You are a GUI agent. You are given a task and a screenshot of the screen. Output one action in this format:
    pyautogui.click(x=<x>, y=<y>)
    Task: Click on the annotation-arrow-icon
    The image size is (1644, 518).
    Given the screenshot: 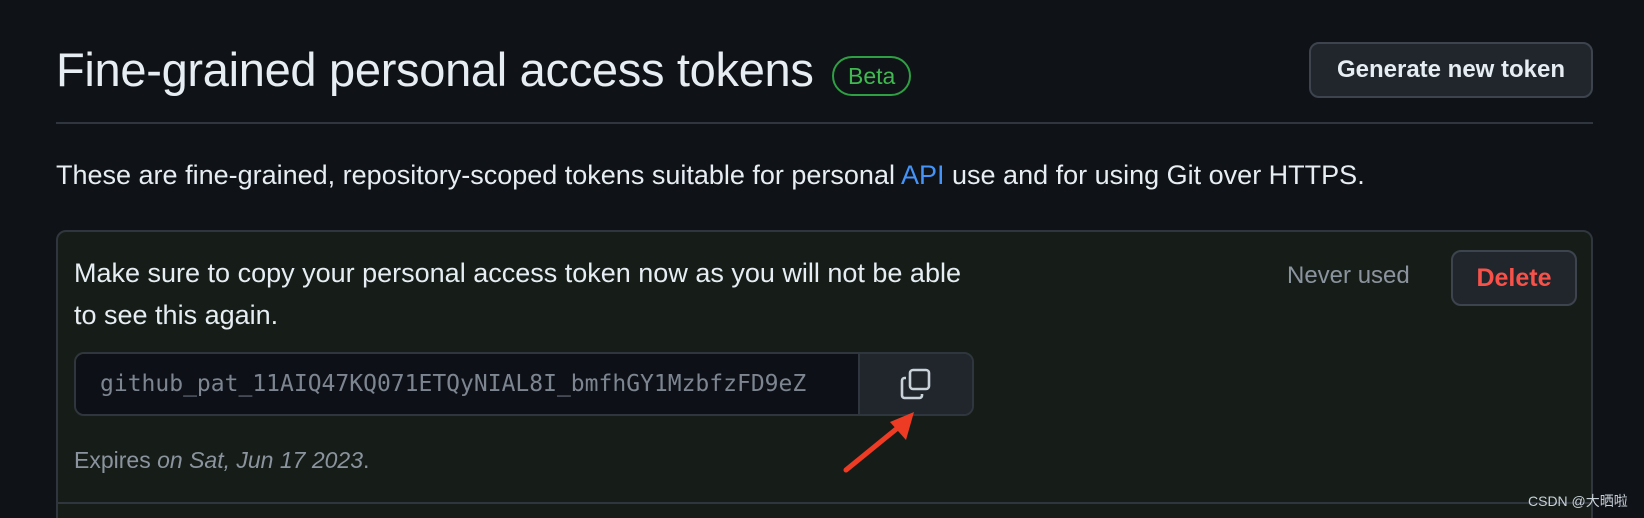 What is the action you would take?
    pyautogui.click(x=878, y=442)
    